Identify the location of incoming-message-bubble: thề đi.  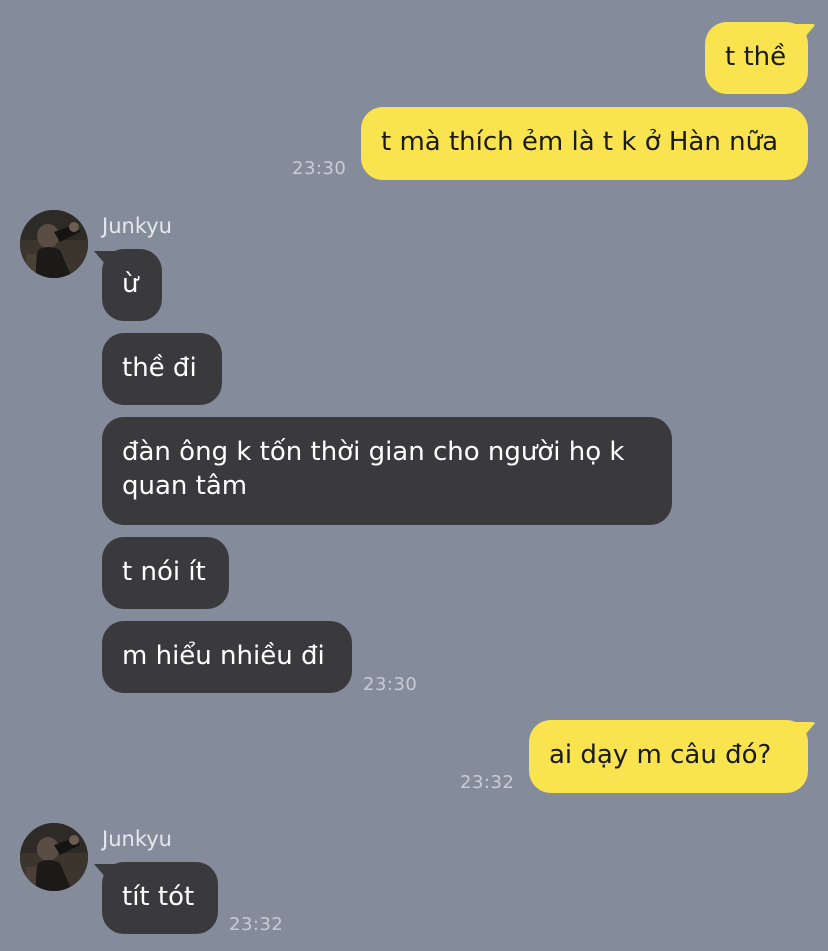
(162, 369).